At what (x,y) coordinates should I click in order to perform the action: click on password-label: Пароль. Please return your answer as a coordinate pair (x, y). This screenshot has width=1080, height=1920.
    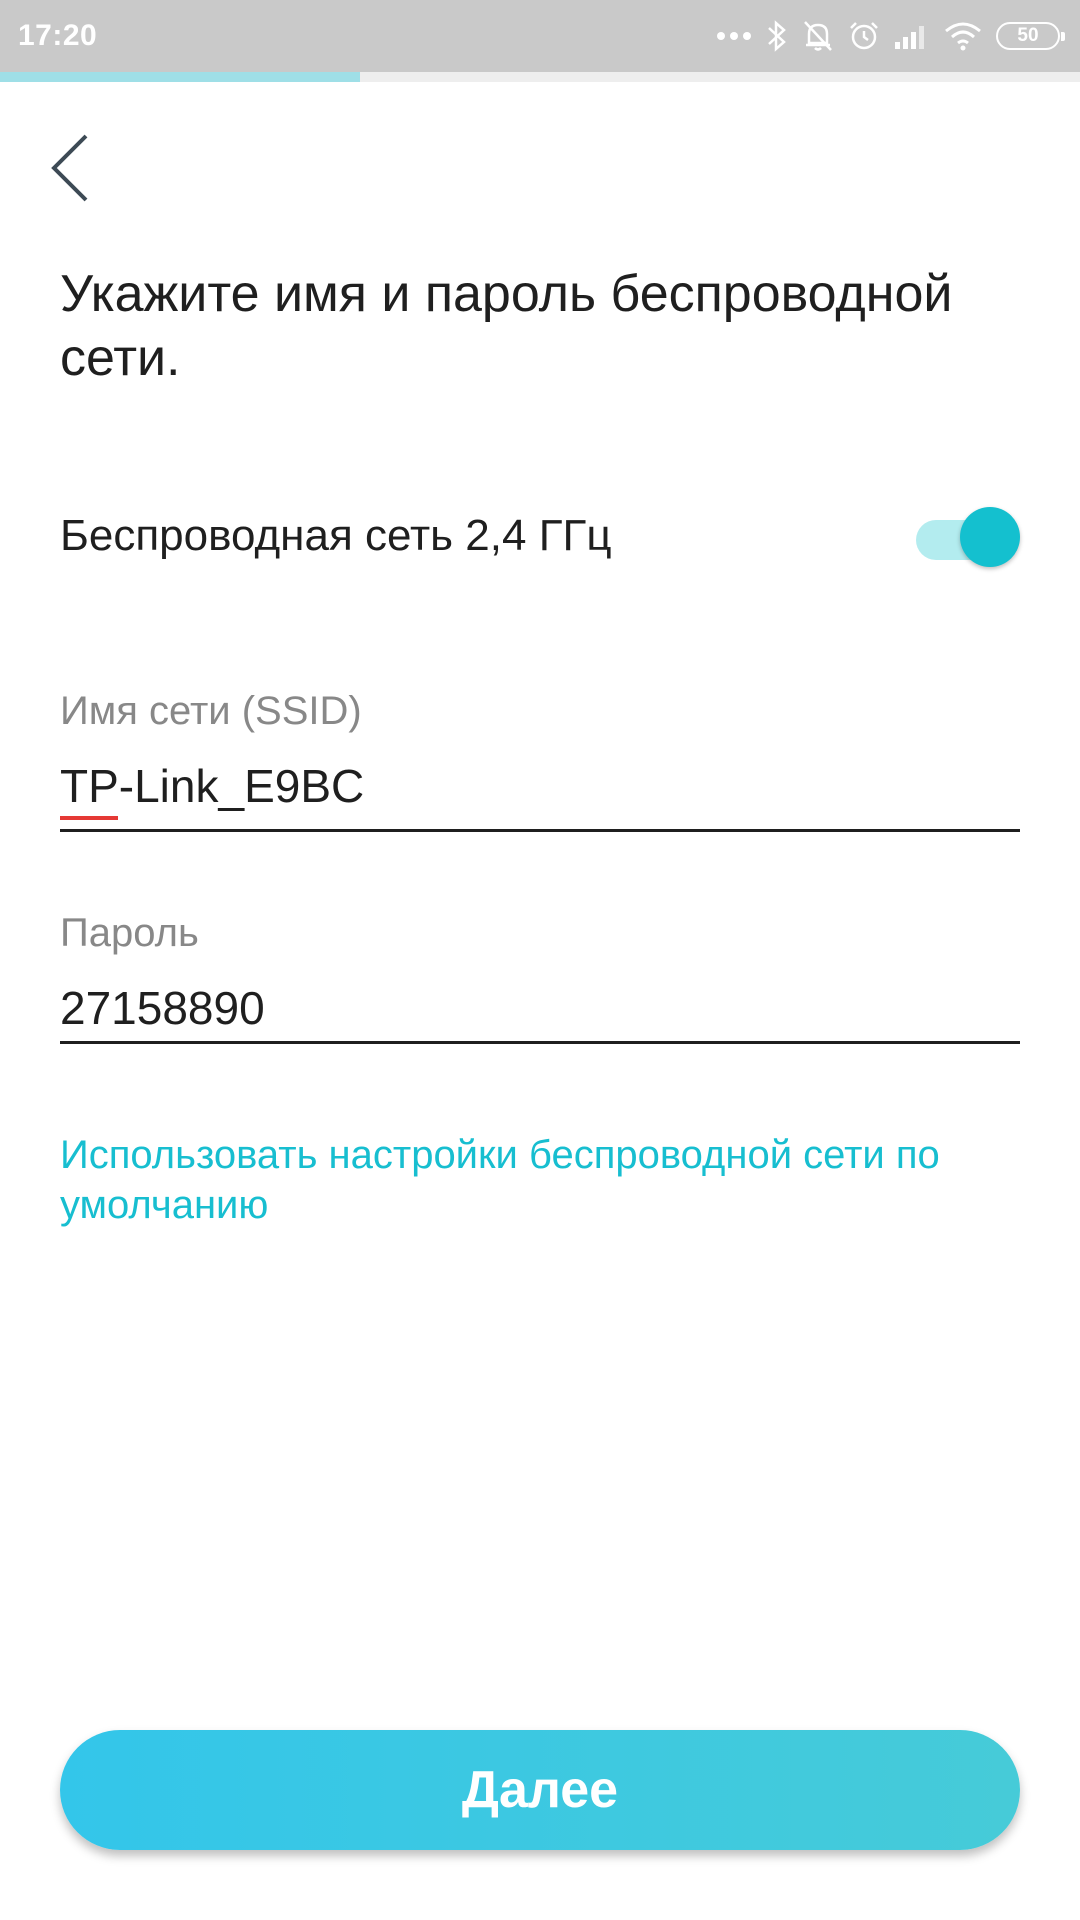
    Looking at the image, I should click on (129, 933).